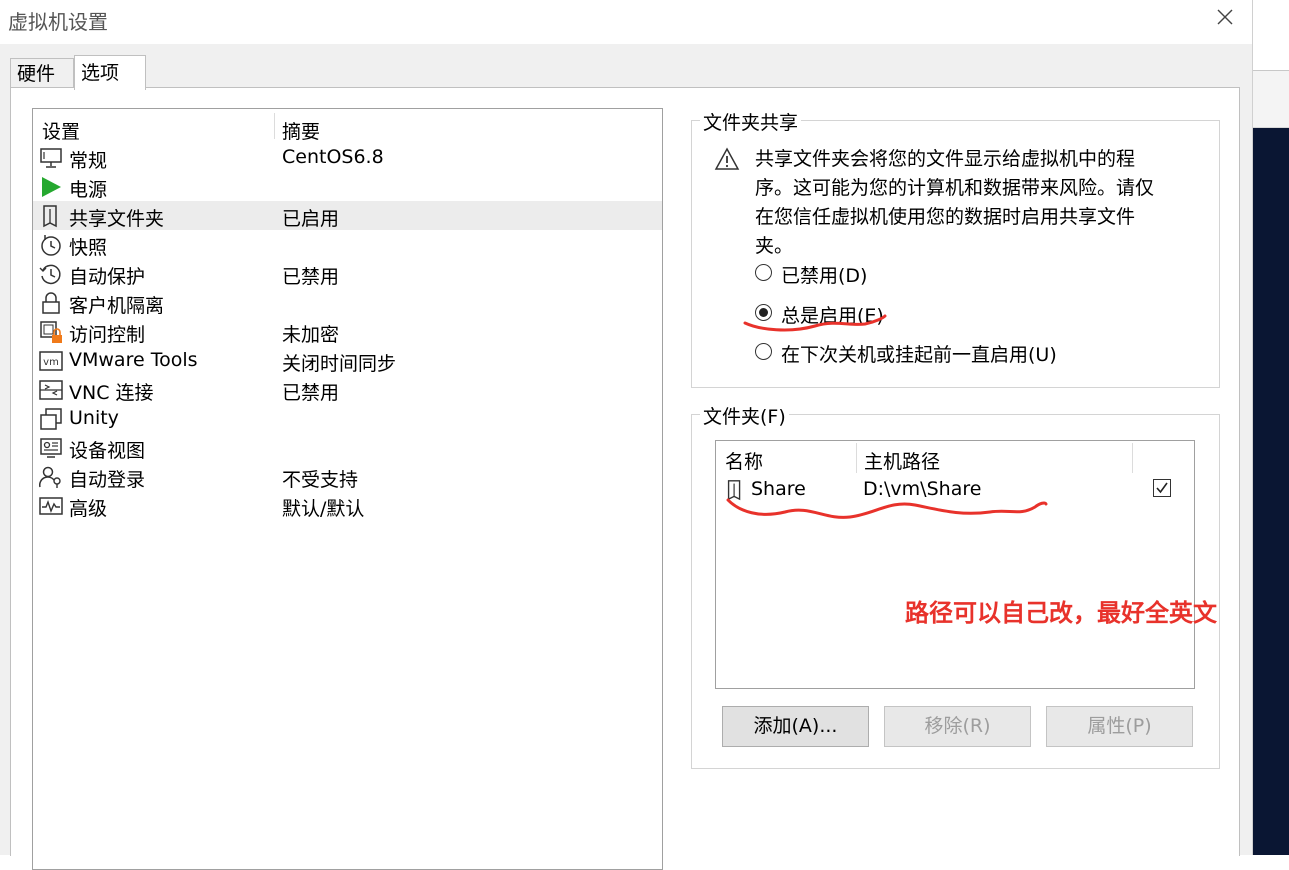  I want to click on checkmark-icon, so click(1162, 488).